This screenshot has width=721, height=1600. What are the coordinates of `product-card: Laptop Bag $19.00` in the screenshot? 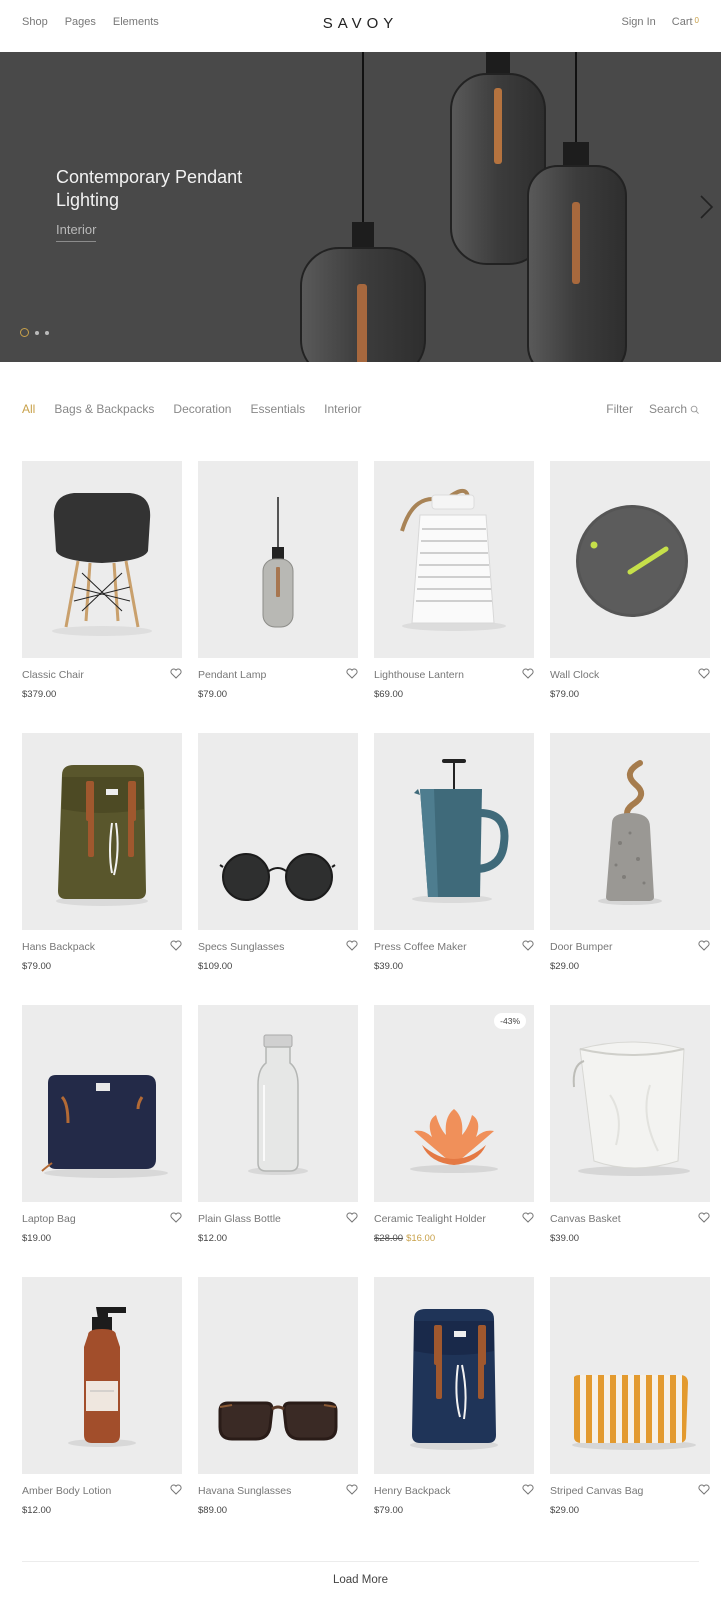 It's located at (102, 1128).